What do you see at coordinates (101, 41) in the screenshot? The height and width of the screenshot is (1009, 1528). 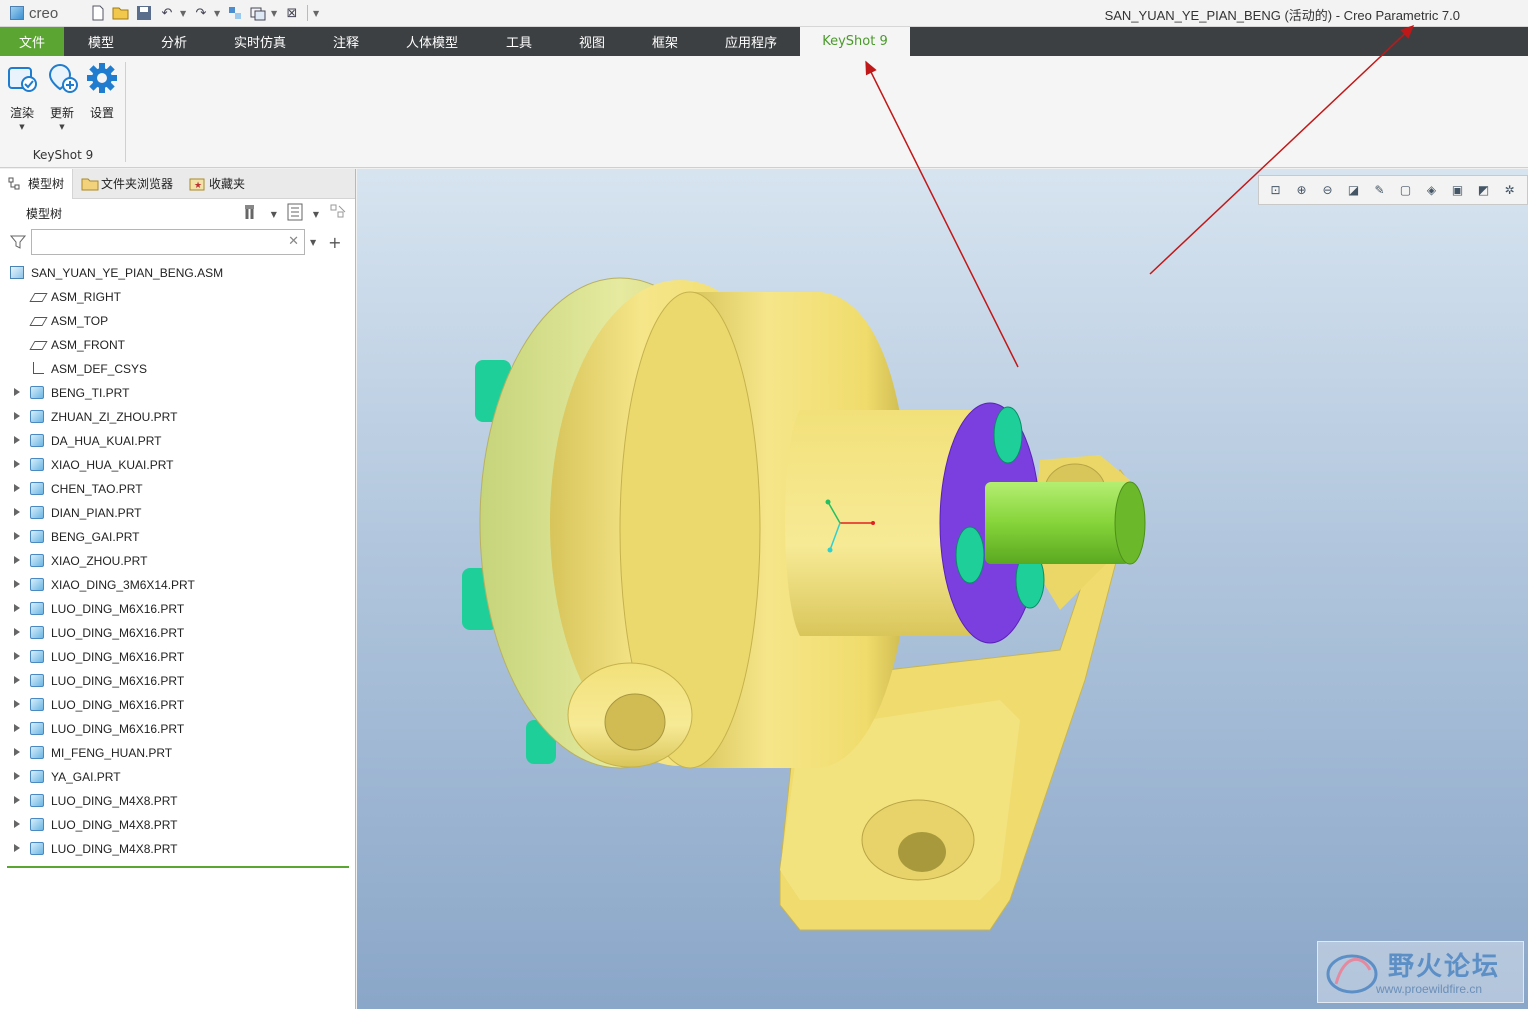 I see `menu-tab-1: 模型` at bounding box center [101, 41].